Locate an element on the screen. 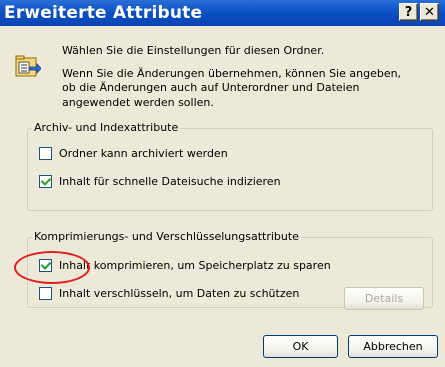 The image size is (445, 367). close-icon: ✕ is located at coordinates (429, 12).